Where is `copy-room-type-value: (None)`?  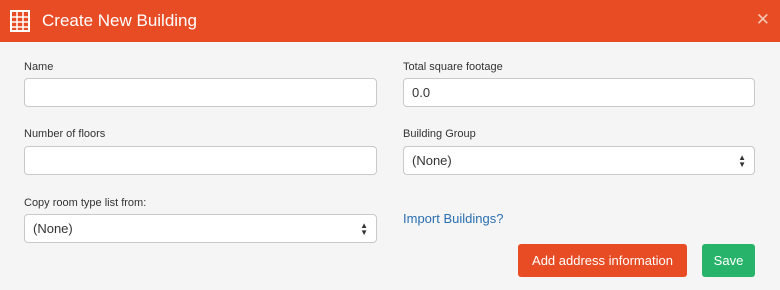
copy-room-type-value: (None) is located at coordinates (53, 228).